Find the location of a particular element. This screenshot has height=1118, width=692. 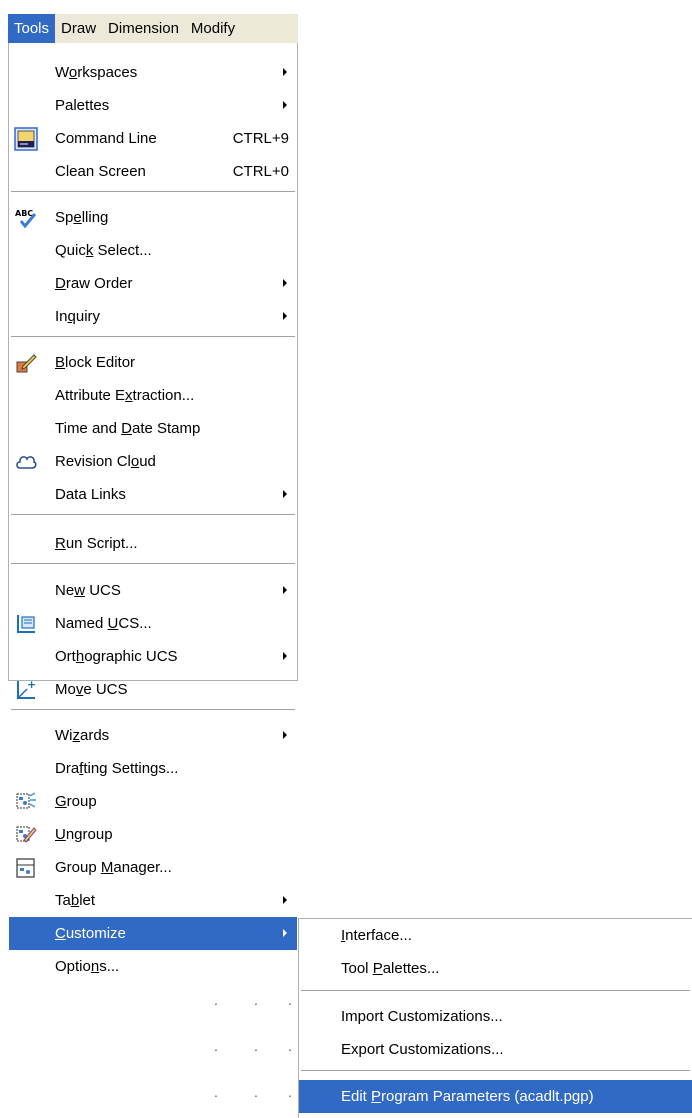

menubar-draw: Draw is located at coordinates (78, 28).